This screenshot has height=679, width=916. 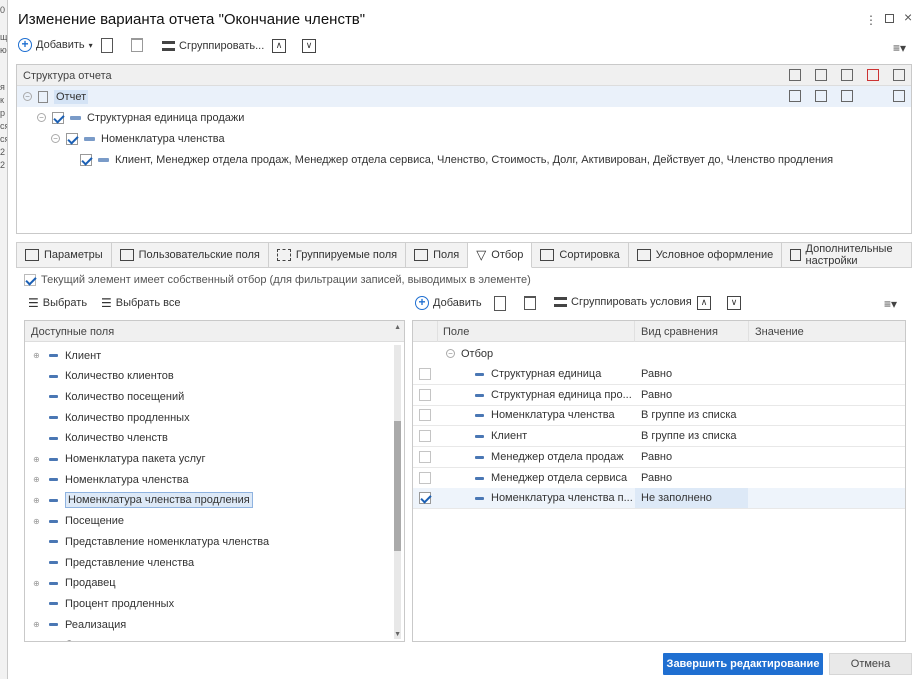 I want to click on tab-custom-fields: Пользовательские поля, so click(x=190, y=255).